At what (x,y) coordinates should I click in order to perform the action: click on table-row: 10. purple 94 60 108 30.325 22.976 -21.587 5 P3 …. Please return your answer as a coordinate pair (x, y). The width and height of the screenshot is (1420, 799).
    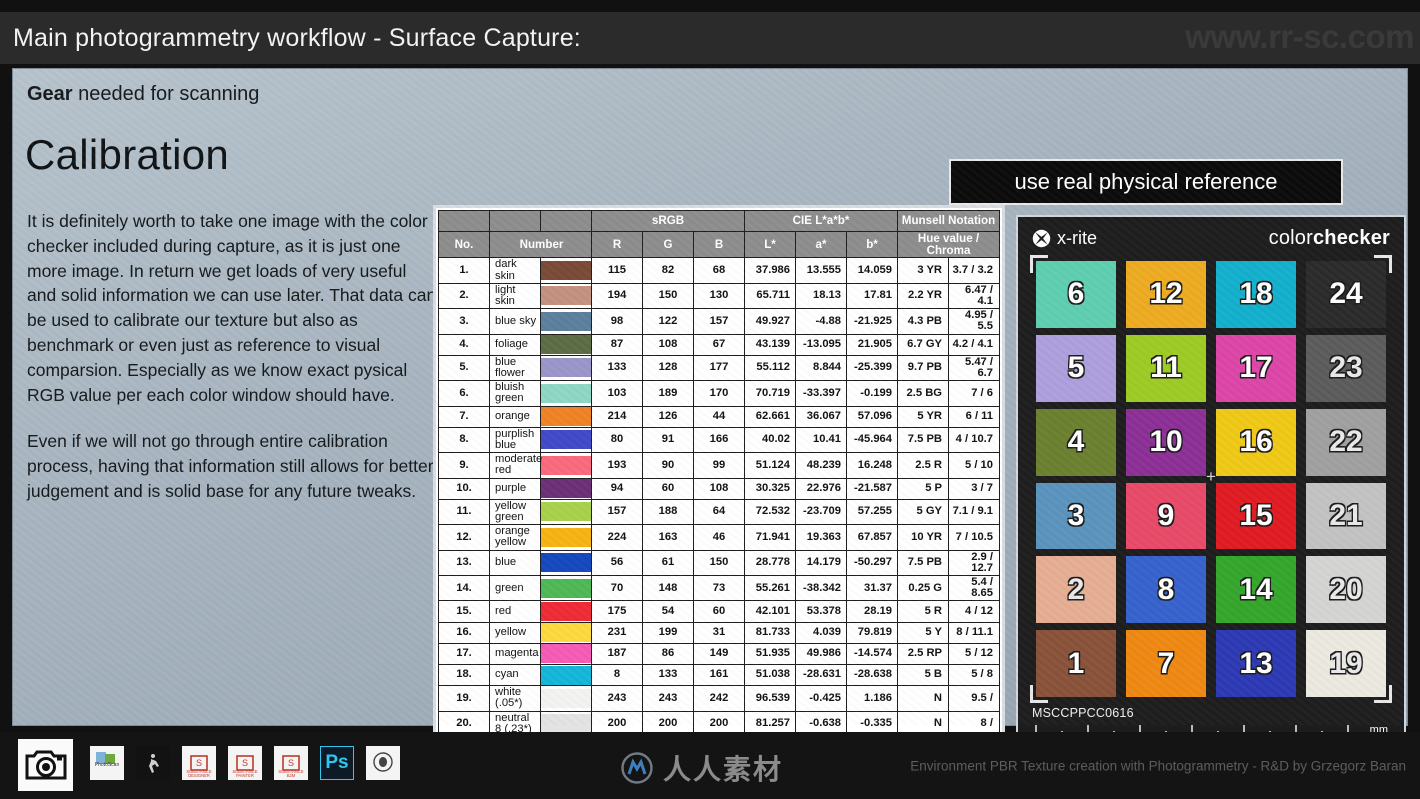
    Looking at the image, I should click on (719, 488).